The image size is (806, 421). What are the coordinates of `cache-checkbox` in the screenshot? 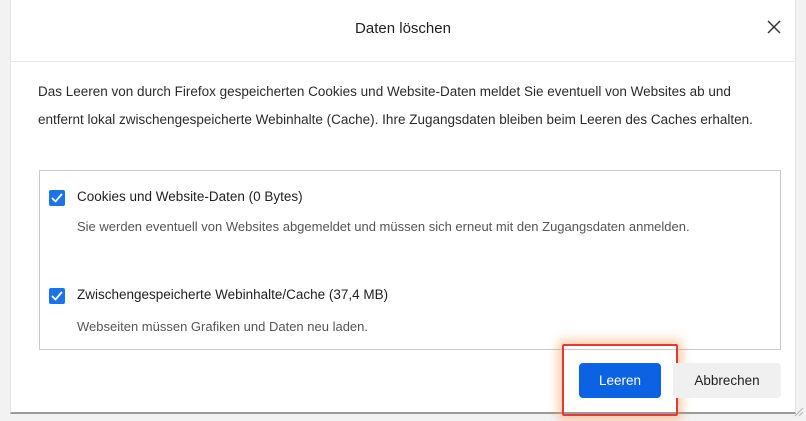 It's located at (57, 296).